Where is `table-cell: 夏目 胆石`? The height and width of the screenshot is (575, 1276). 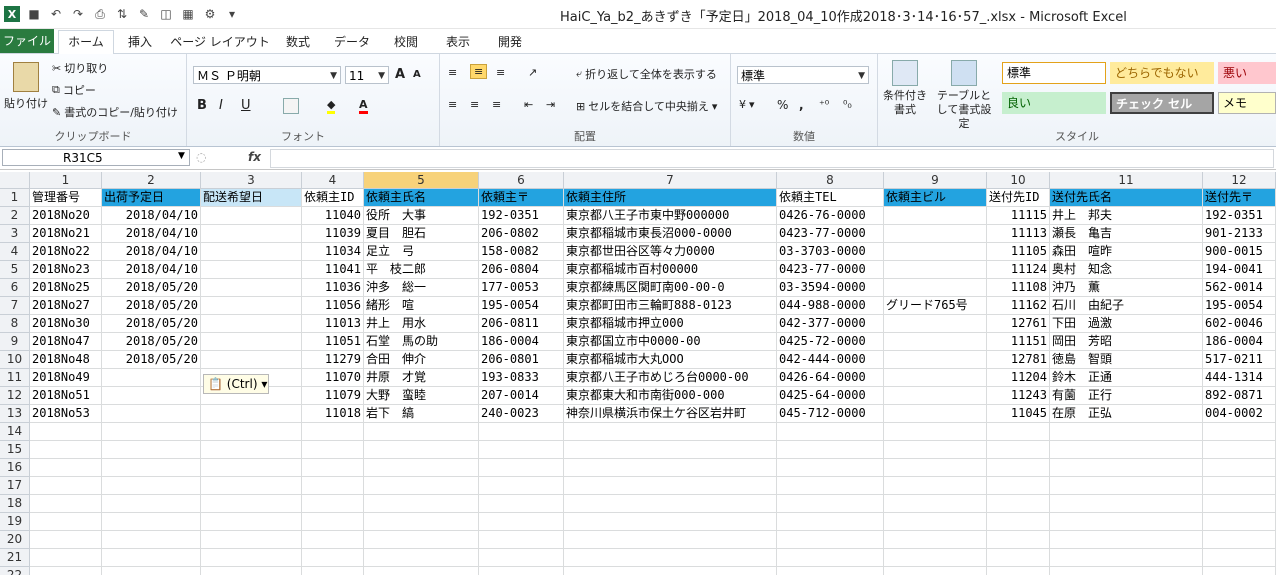
table-cell: 夏目 胆石 is located at coordinates (421, 234).